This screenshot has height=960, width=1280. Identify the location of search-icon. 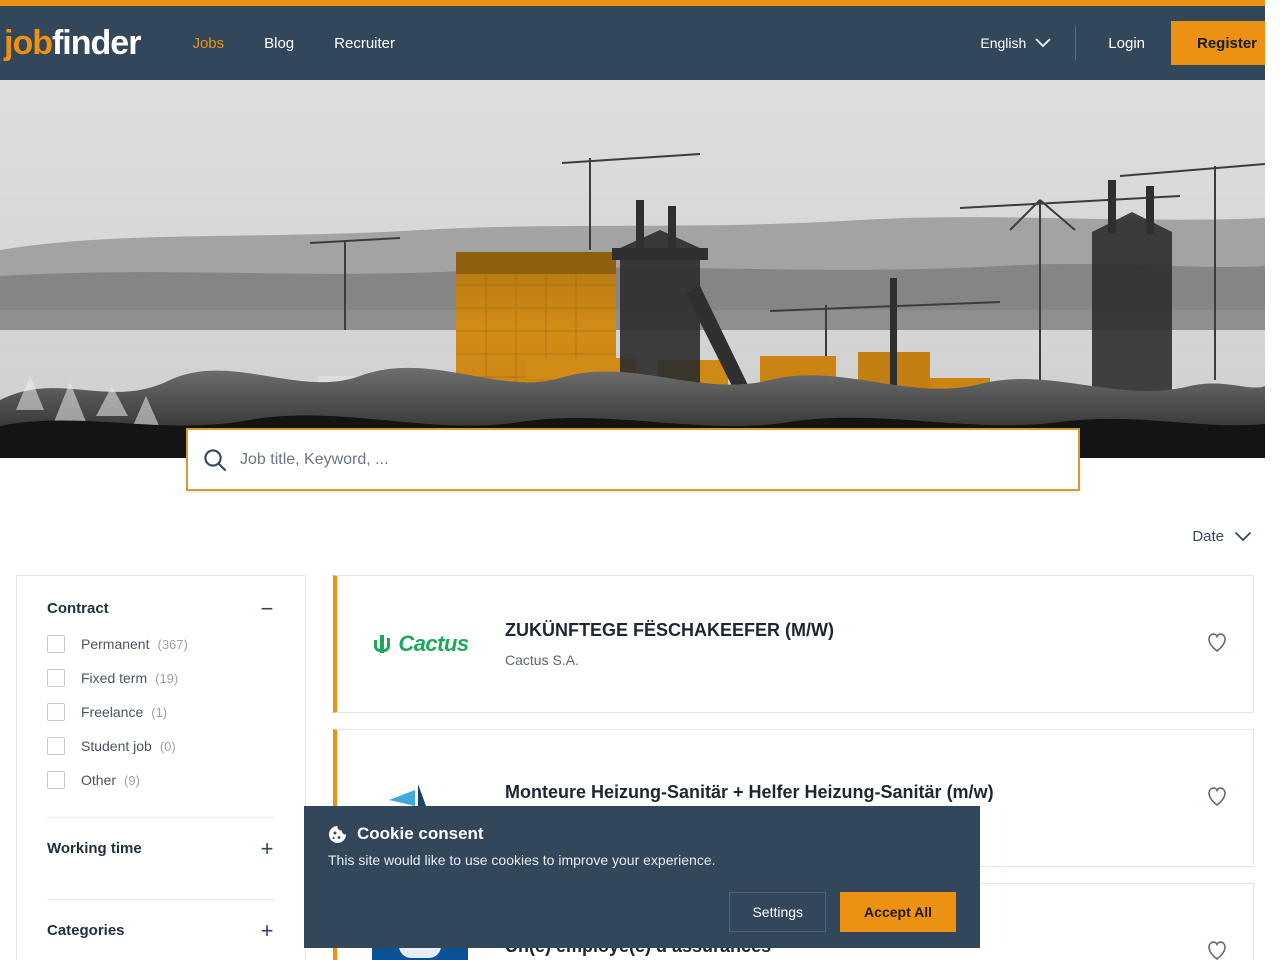
(215, 460).